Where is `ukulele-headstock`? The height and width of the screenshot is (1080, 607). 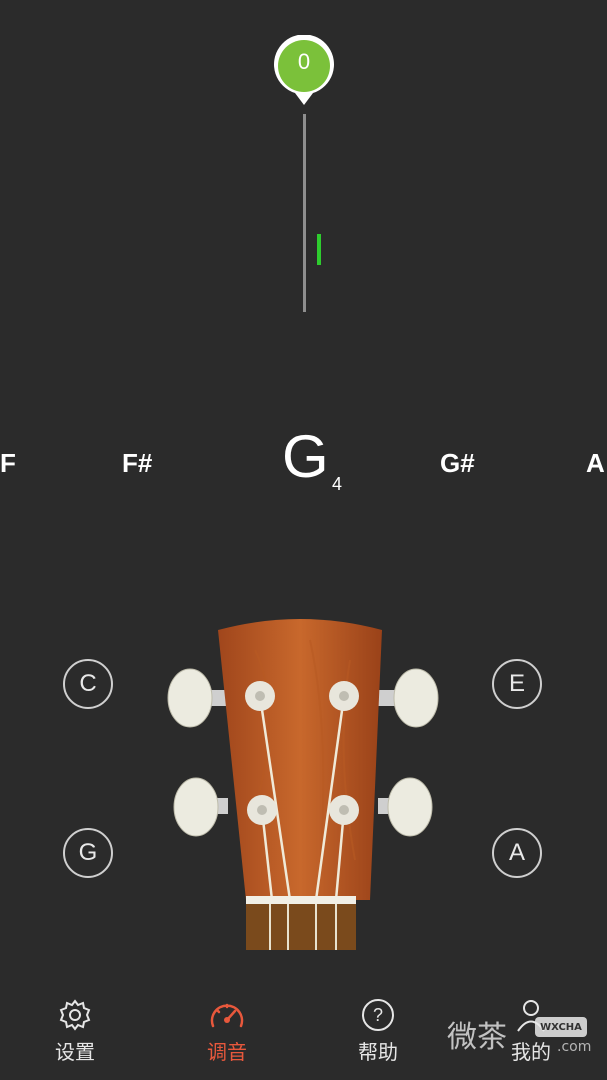
ukulele-headstock is located at coordinates (302, 782).